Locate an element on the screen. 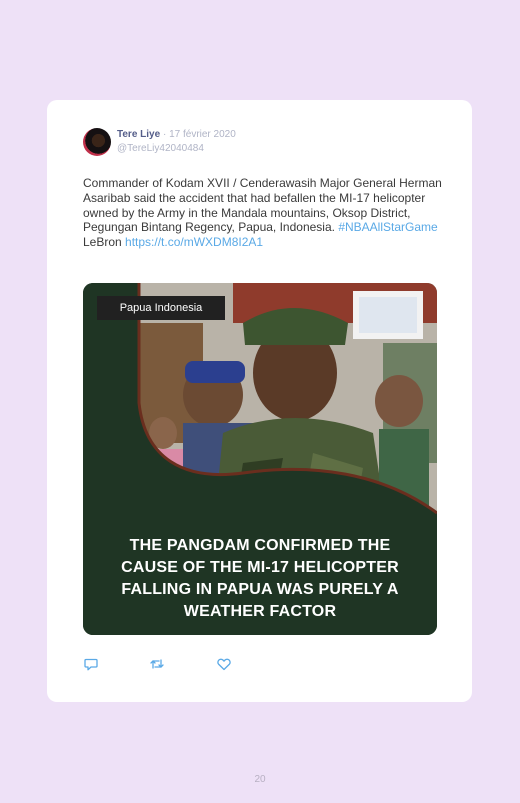 The image size is (520, 803). media-location-tag: Papua Indonesia is located at coordinates (161, 308).